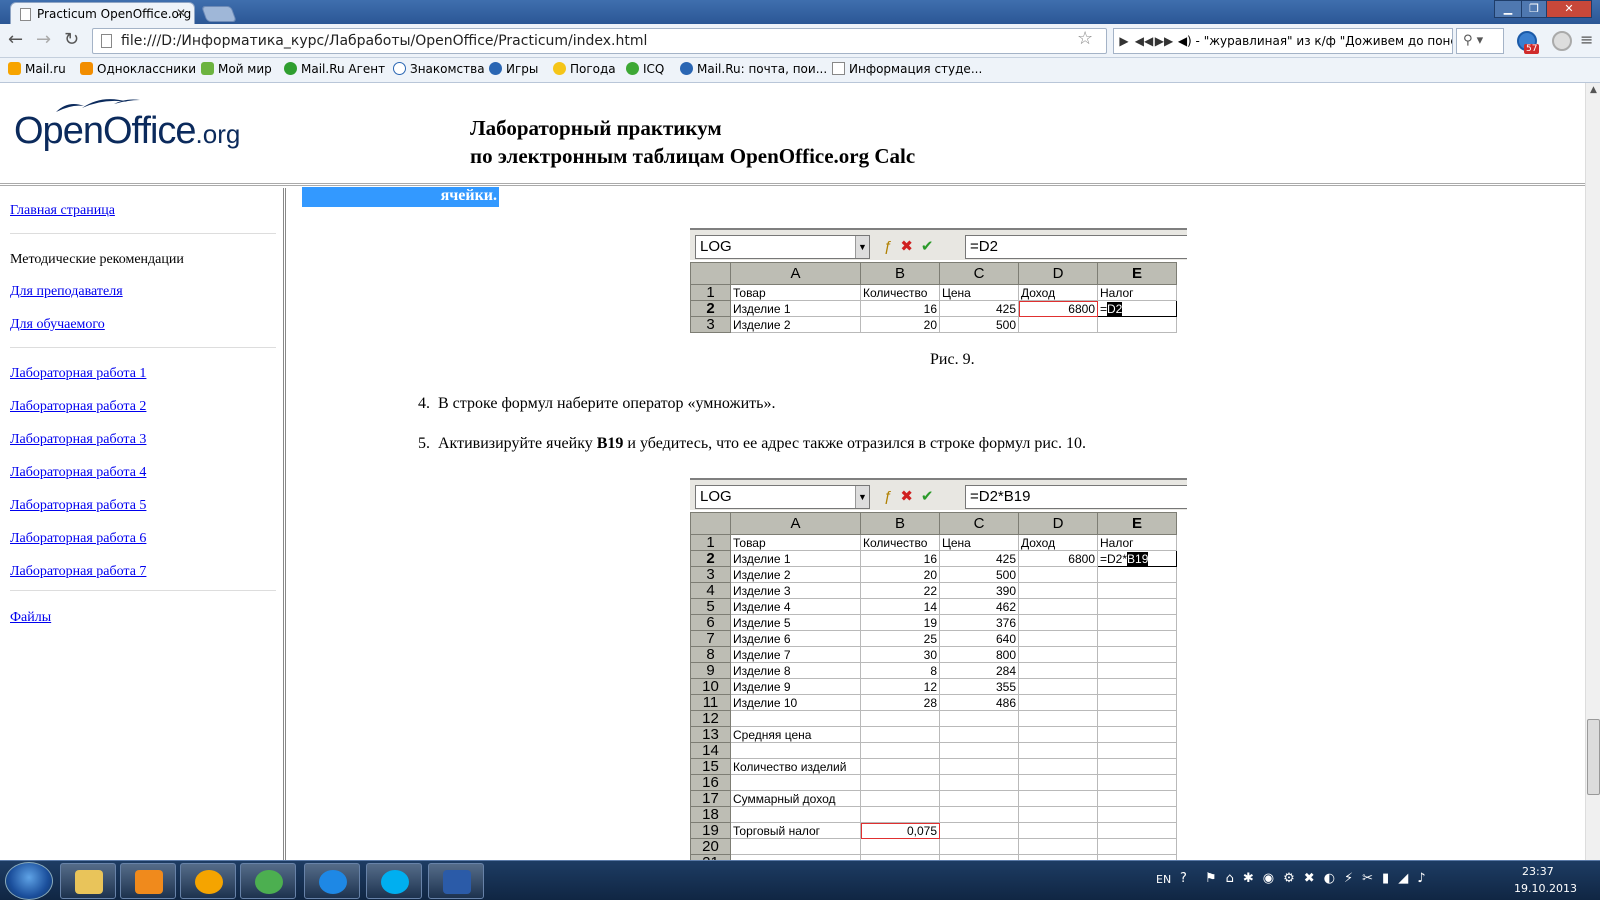  Describe the element at coordinates (1124, 41) in the screenshot. I see `play-icon: ▶` at that location.